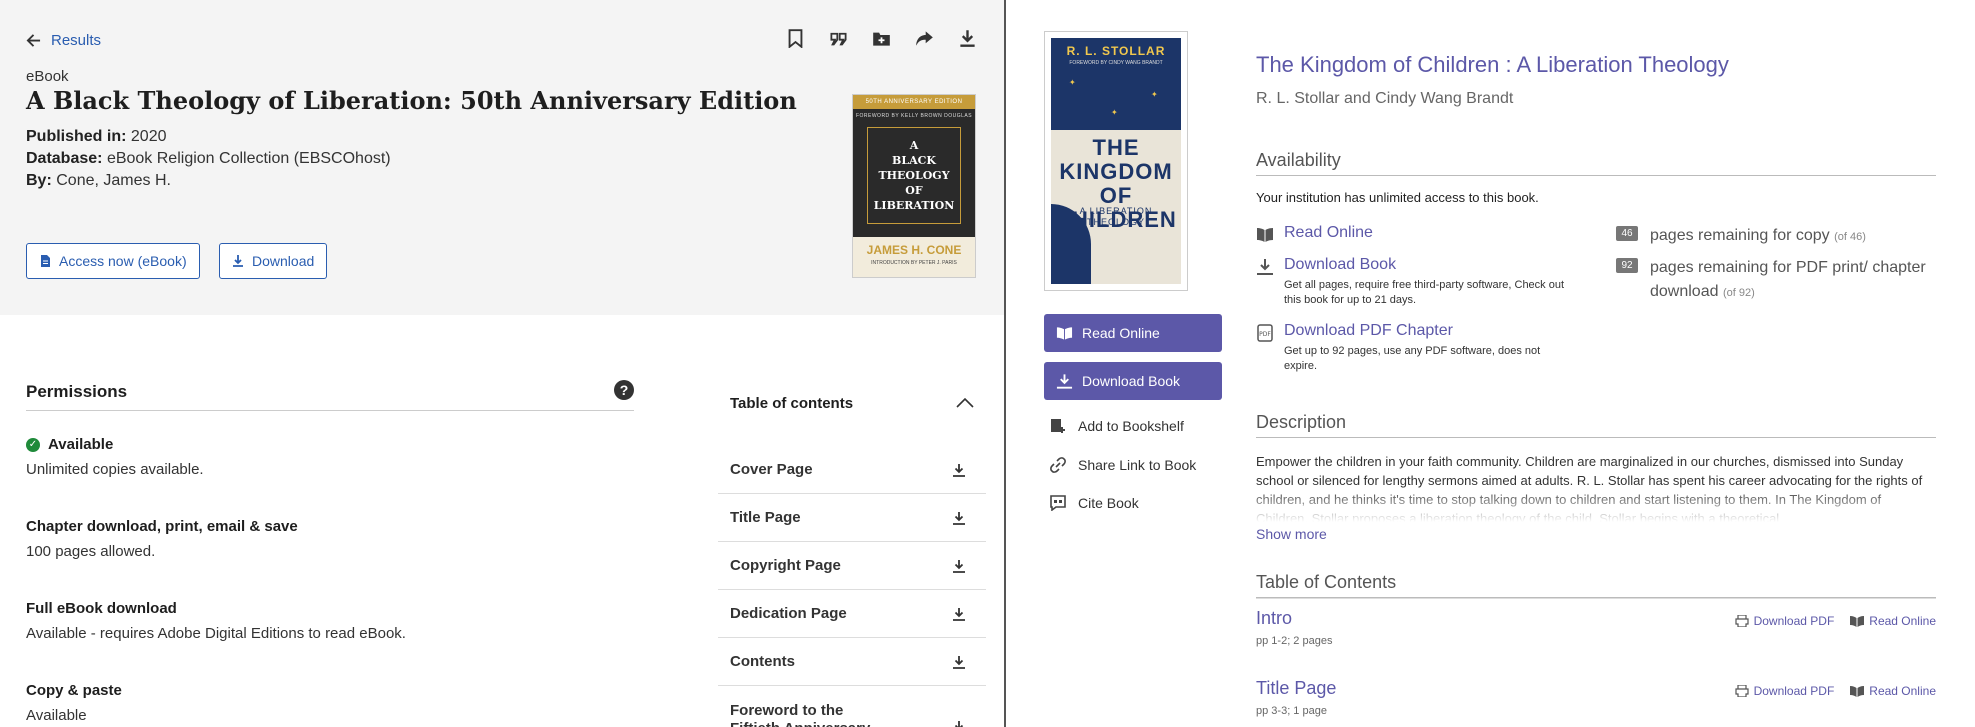  I want to click on toc-entry-pages: pp 3-3; 1 page, so click(1291, 711).